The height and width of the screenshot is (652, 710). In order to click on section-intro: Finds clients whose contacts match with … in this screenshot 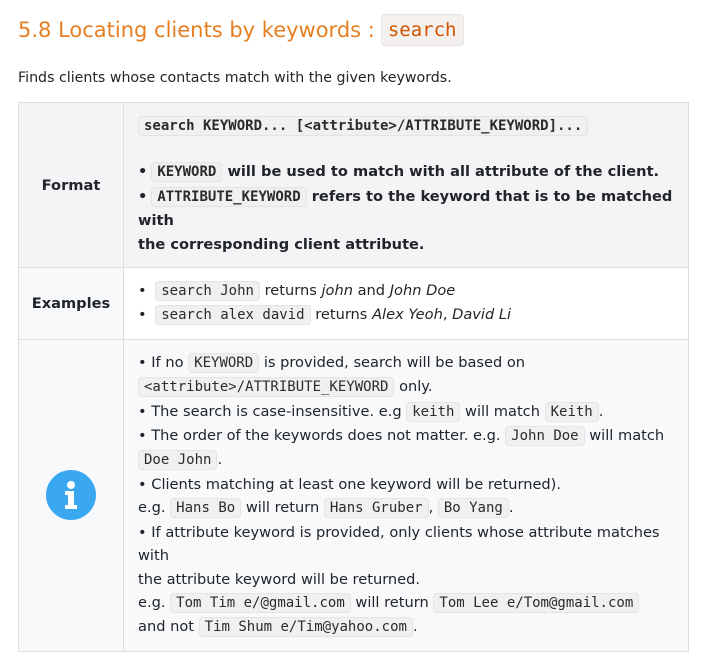, I will do `click(235, 78)`.